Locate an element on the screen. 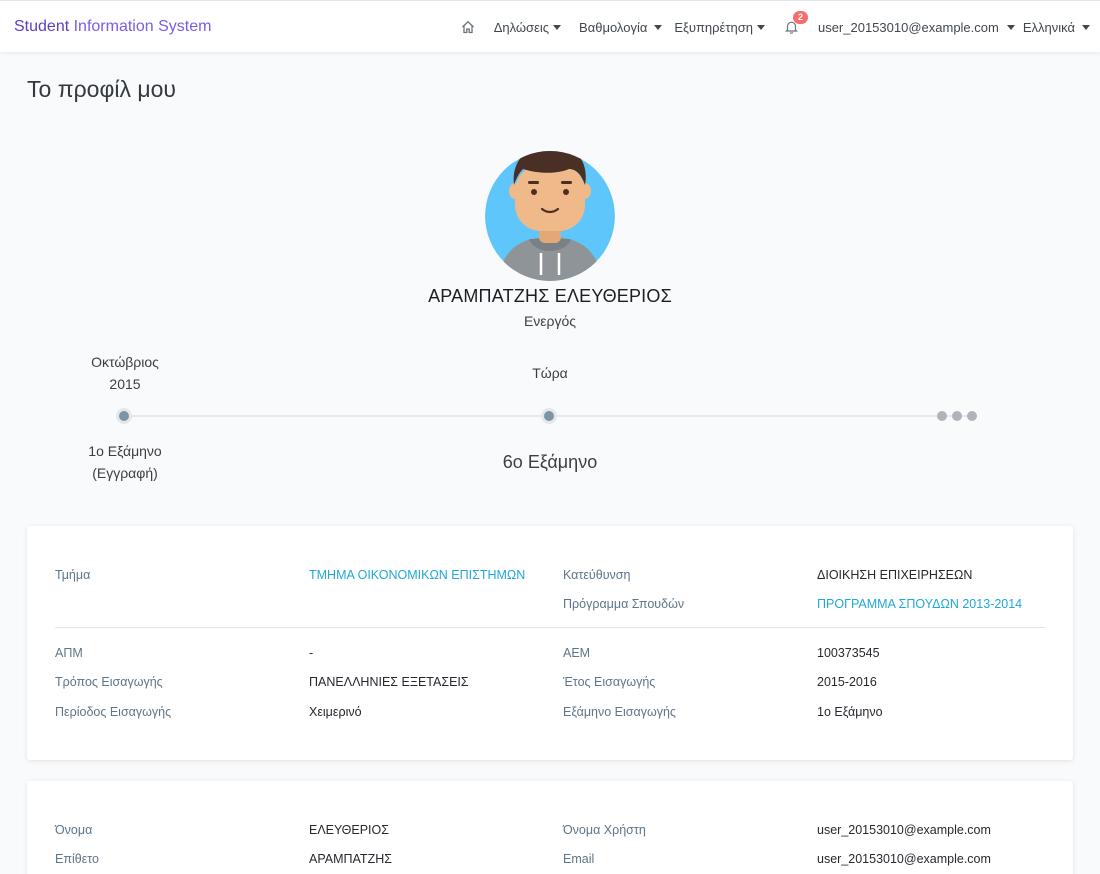 The height and width of the screenshot is (874, 1100). timeline-start-dot is located at coordinates (124, 416).